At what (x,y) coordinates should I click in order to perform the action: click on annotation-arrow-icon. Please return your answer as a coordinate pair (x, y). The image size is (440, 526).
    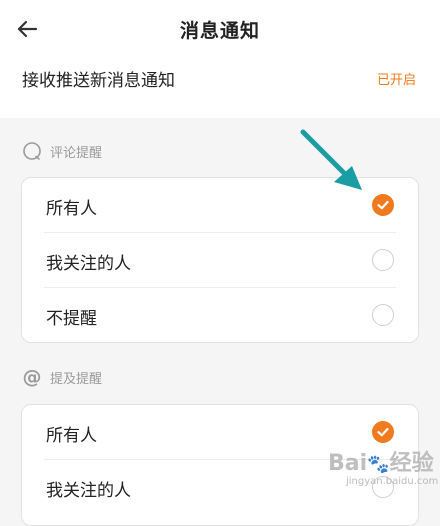
    Looking at the image, I should click on (331, 159).